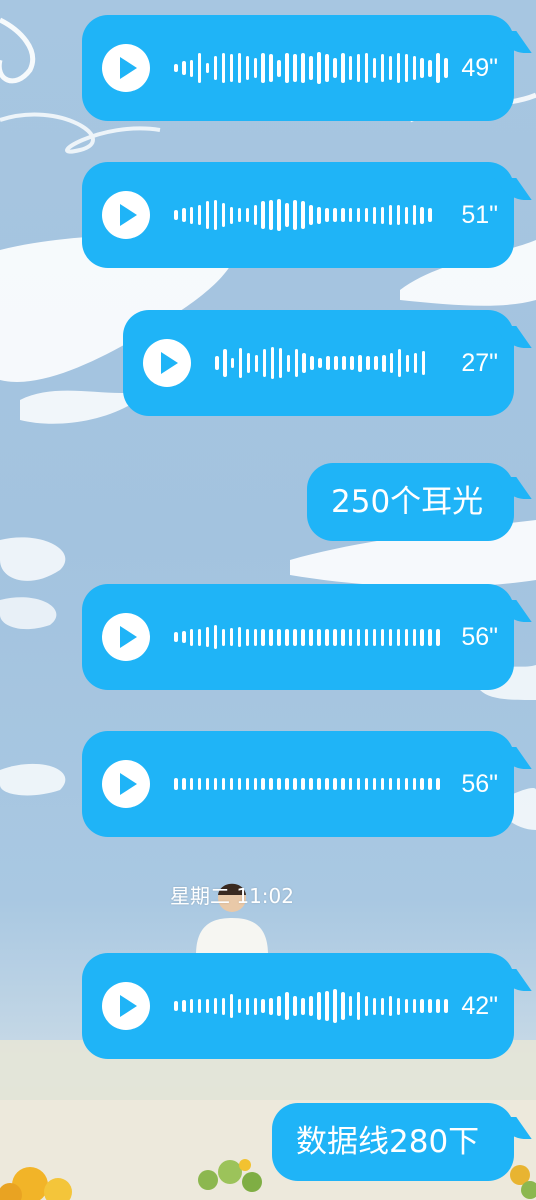  I want to click on text-message-bubble: 数据线280下, so click(402, 1142).